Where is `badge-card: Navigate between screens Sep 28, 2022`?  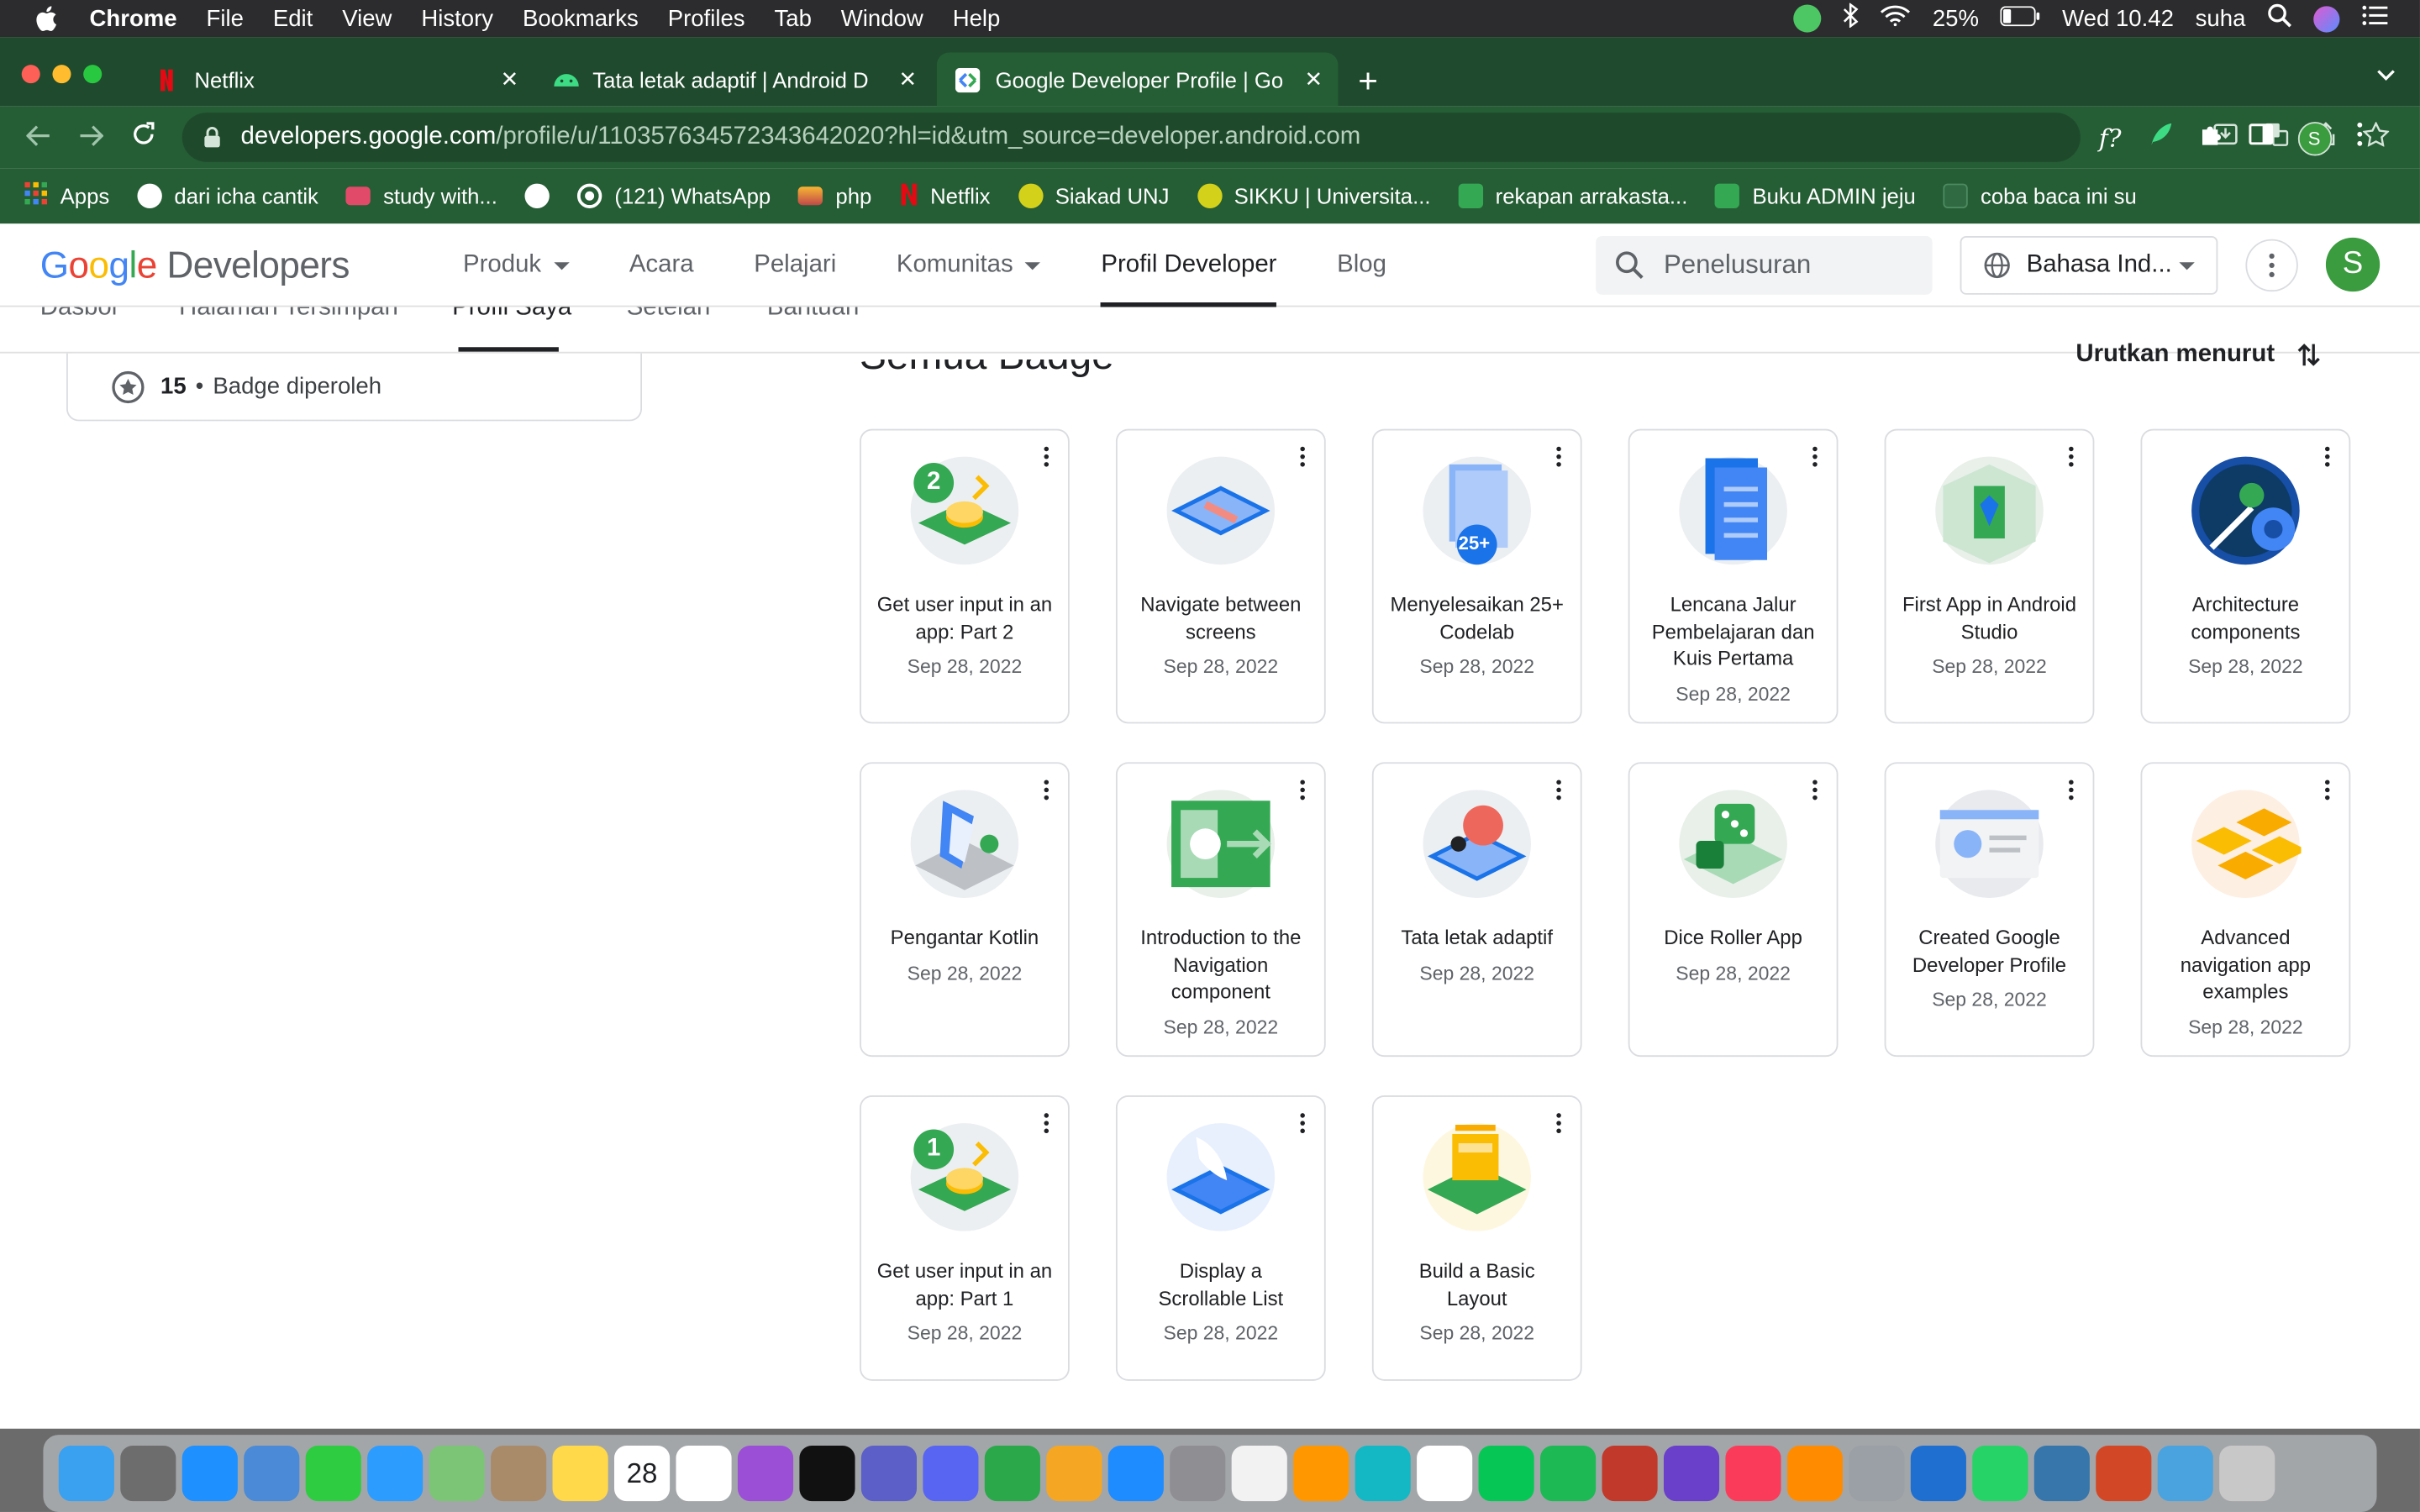 badge-card: Navigate between screens Sep 28, 2022 is located at coordinates (1221, 576).